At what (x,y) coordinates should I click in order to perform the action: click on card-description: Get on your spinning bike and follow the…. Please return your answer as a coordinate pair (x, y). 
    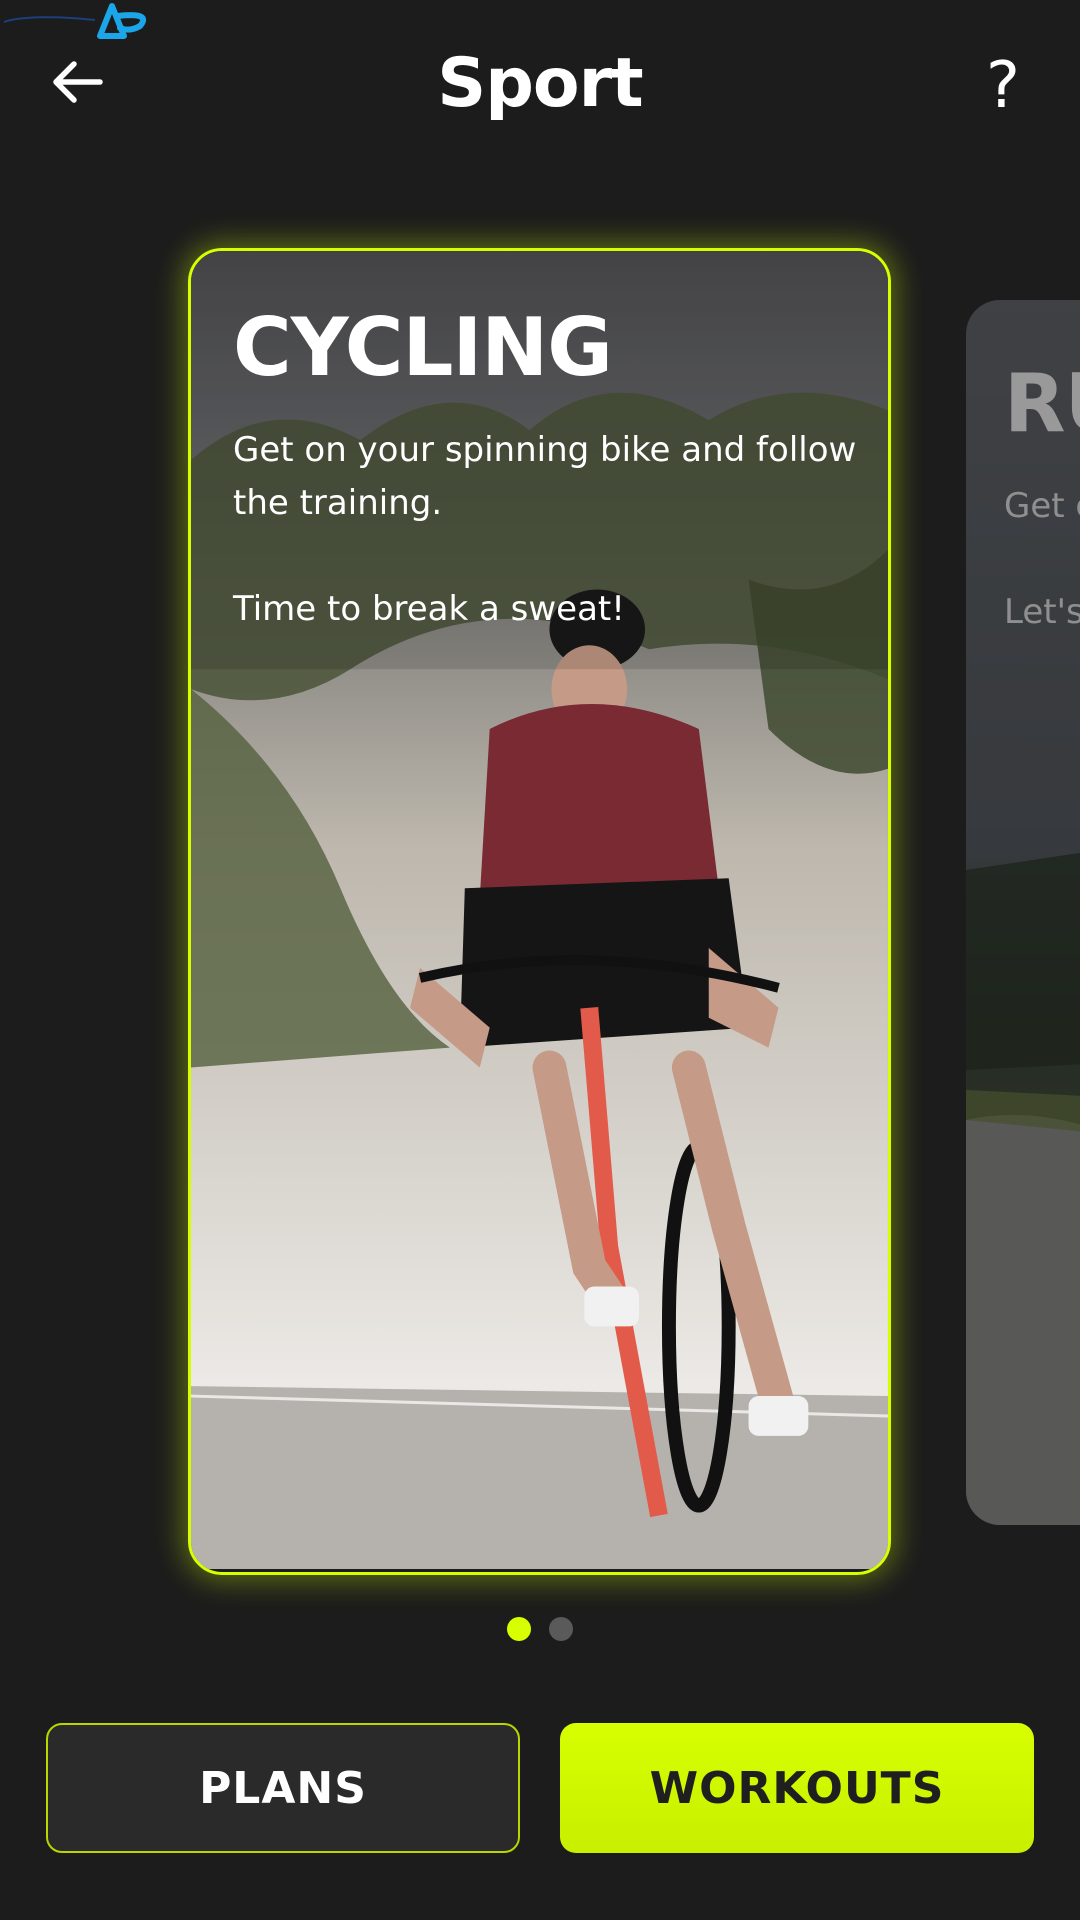
    Looking at the image, I should click on (545, 476).